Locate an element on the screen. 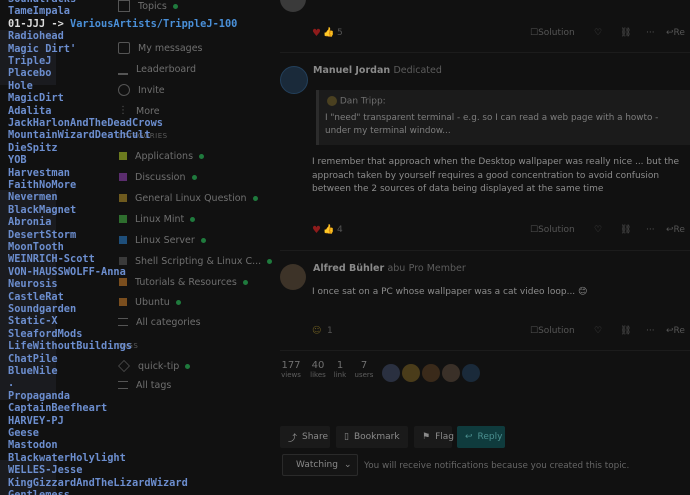 The width and height of the screenshot is (690, 495). terminal-line: 01-JJJ -> VariousArtists/TrippleJ-100 is located at coordinates (123, 23).